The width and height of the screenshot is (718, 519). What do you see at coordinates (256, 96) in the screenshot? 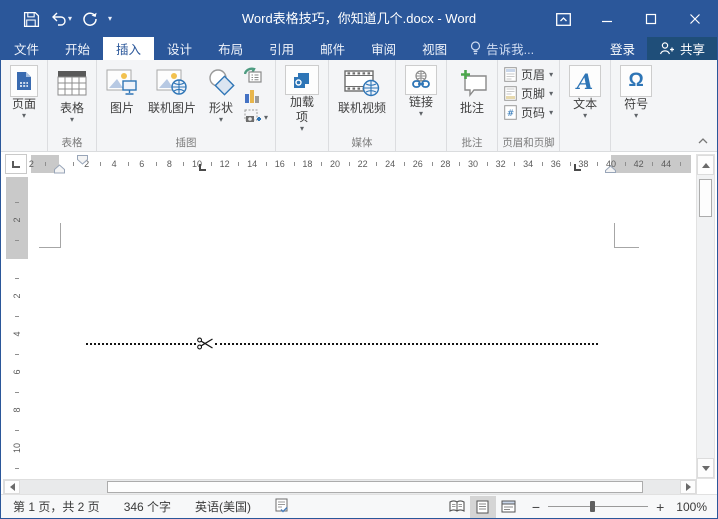
I see `chart-button` at bounding box center [256, 96].